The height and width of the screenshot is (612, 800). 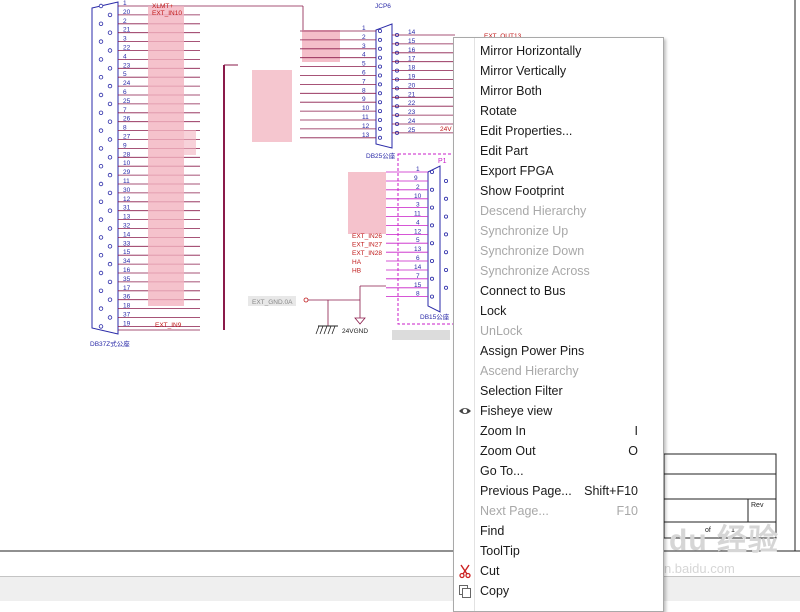 What do you see at coordinates (127, 154) in the screenshot?
I see `pin-number: 28` at bounding box center [127, 154].